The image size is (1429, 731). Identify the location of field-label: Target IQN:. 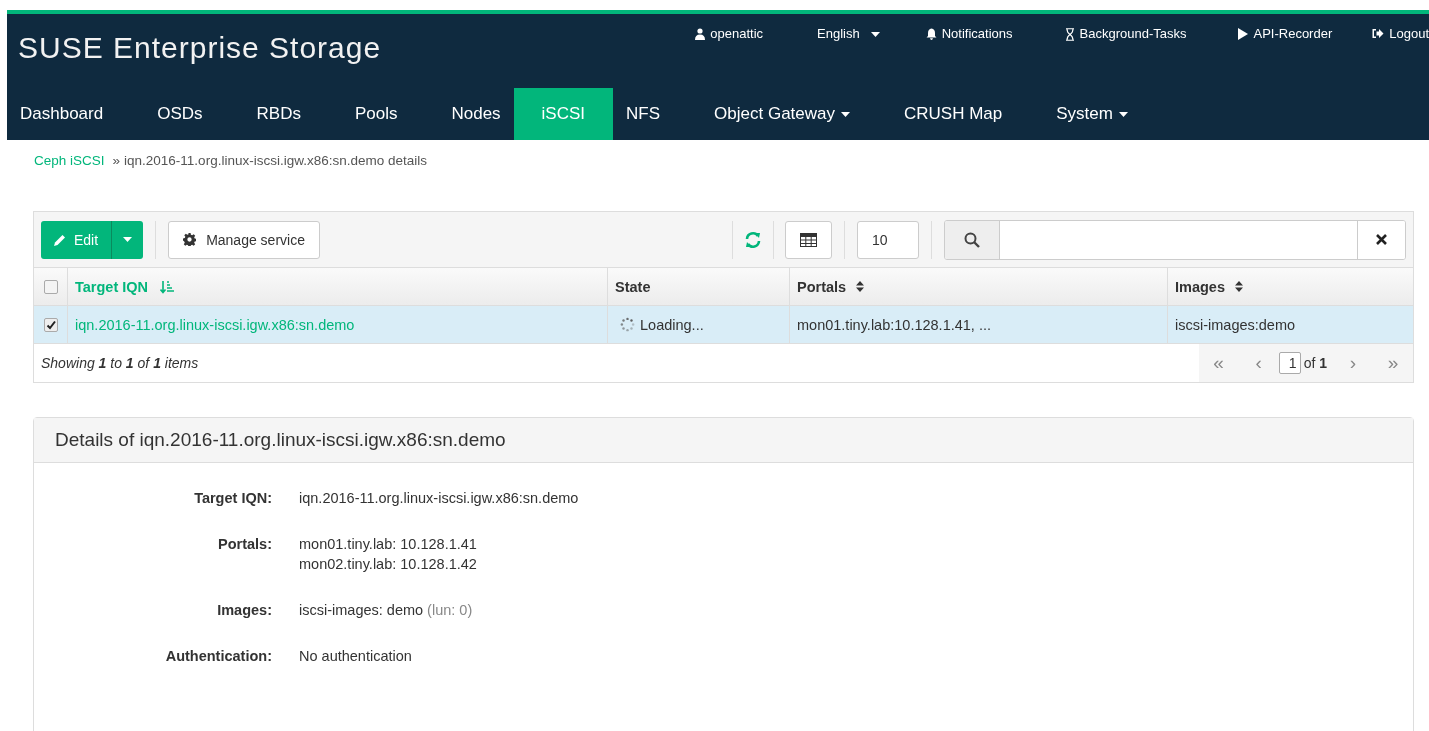
(232, 498).